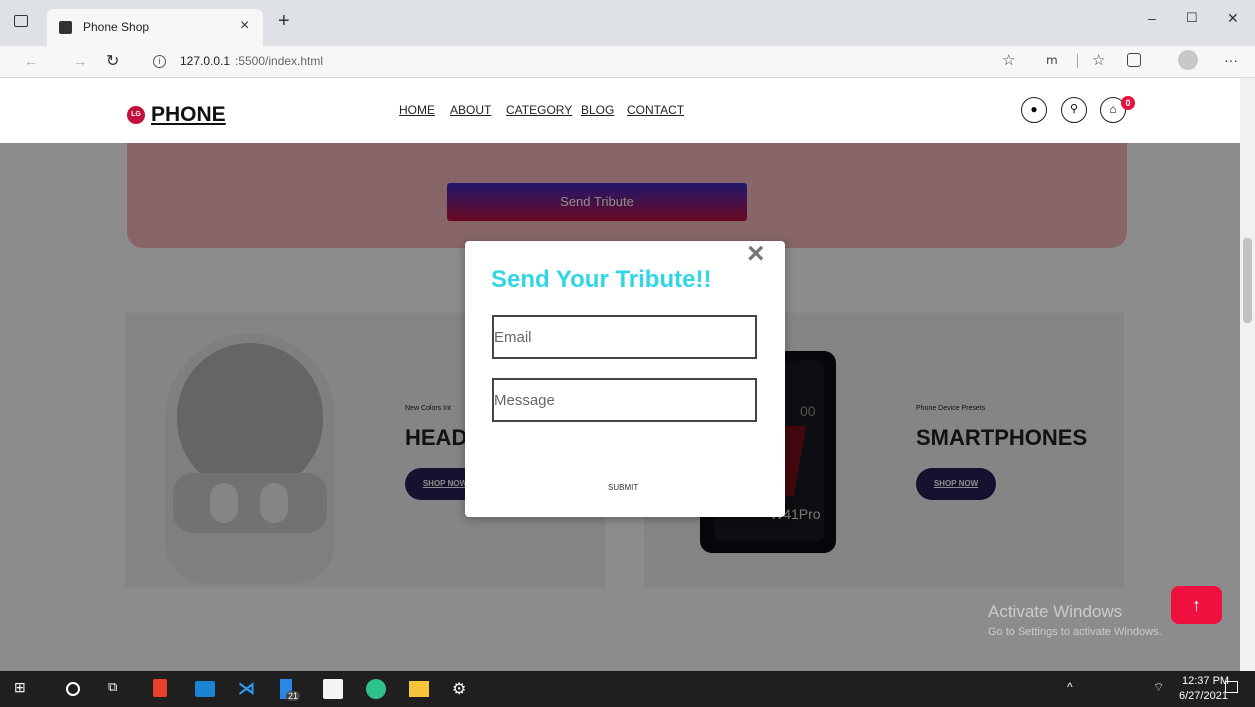  What do you see at coordinates (1196, 605) in the screenshot?
I see `scroll-to-top-button: ↑` at bounding box center [1196, 605].